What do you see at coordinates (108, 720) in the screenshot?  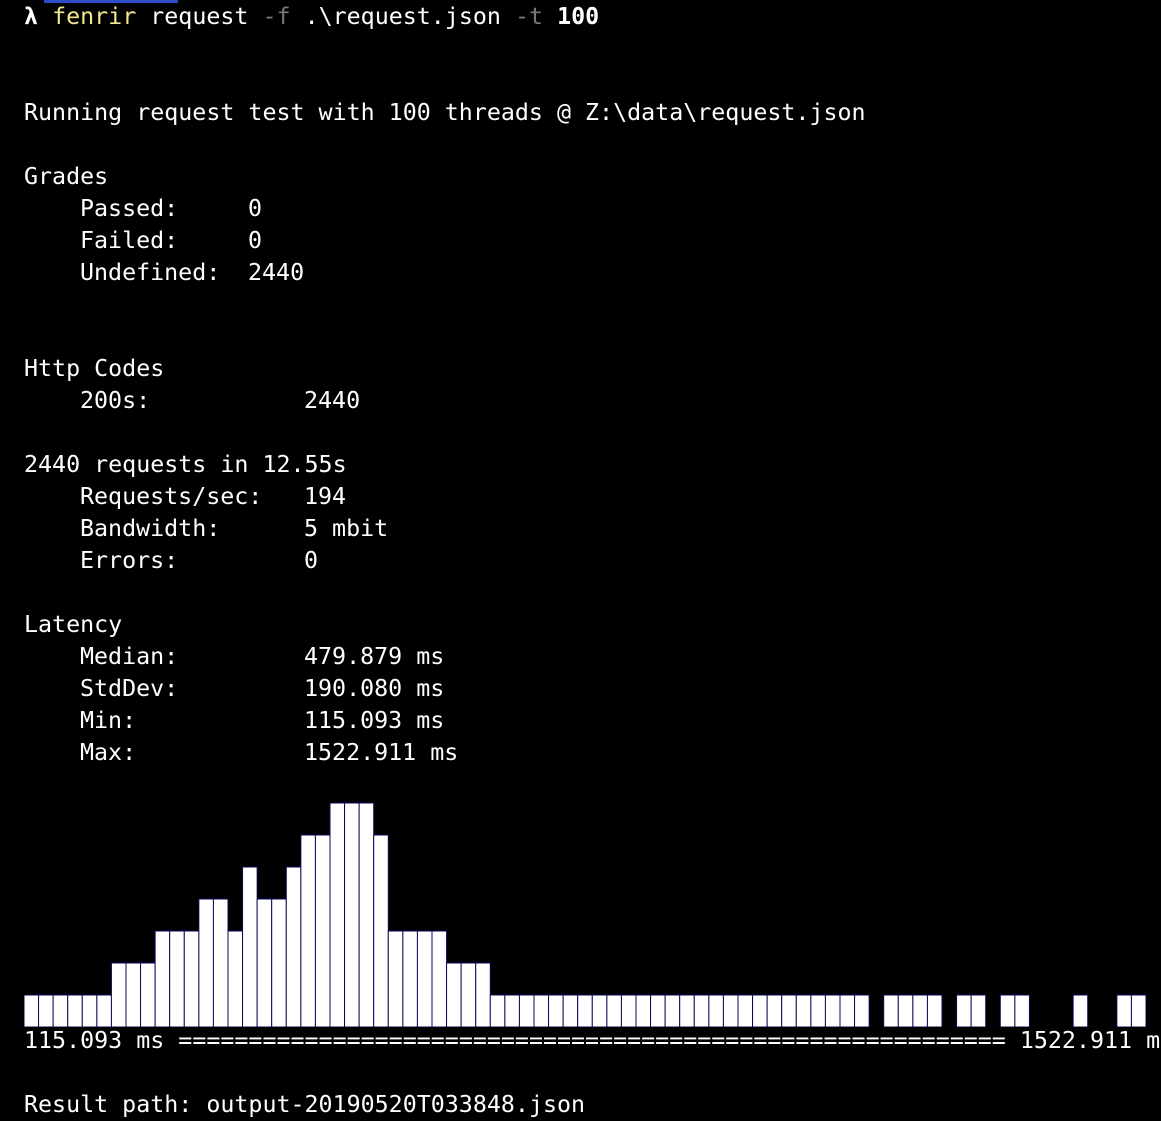 I see `latency-min-label: Min:` at bounding box center [108, 720].